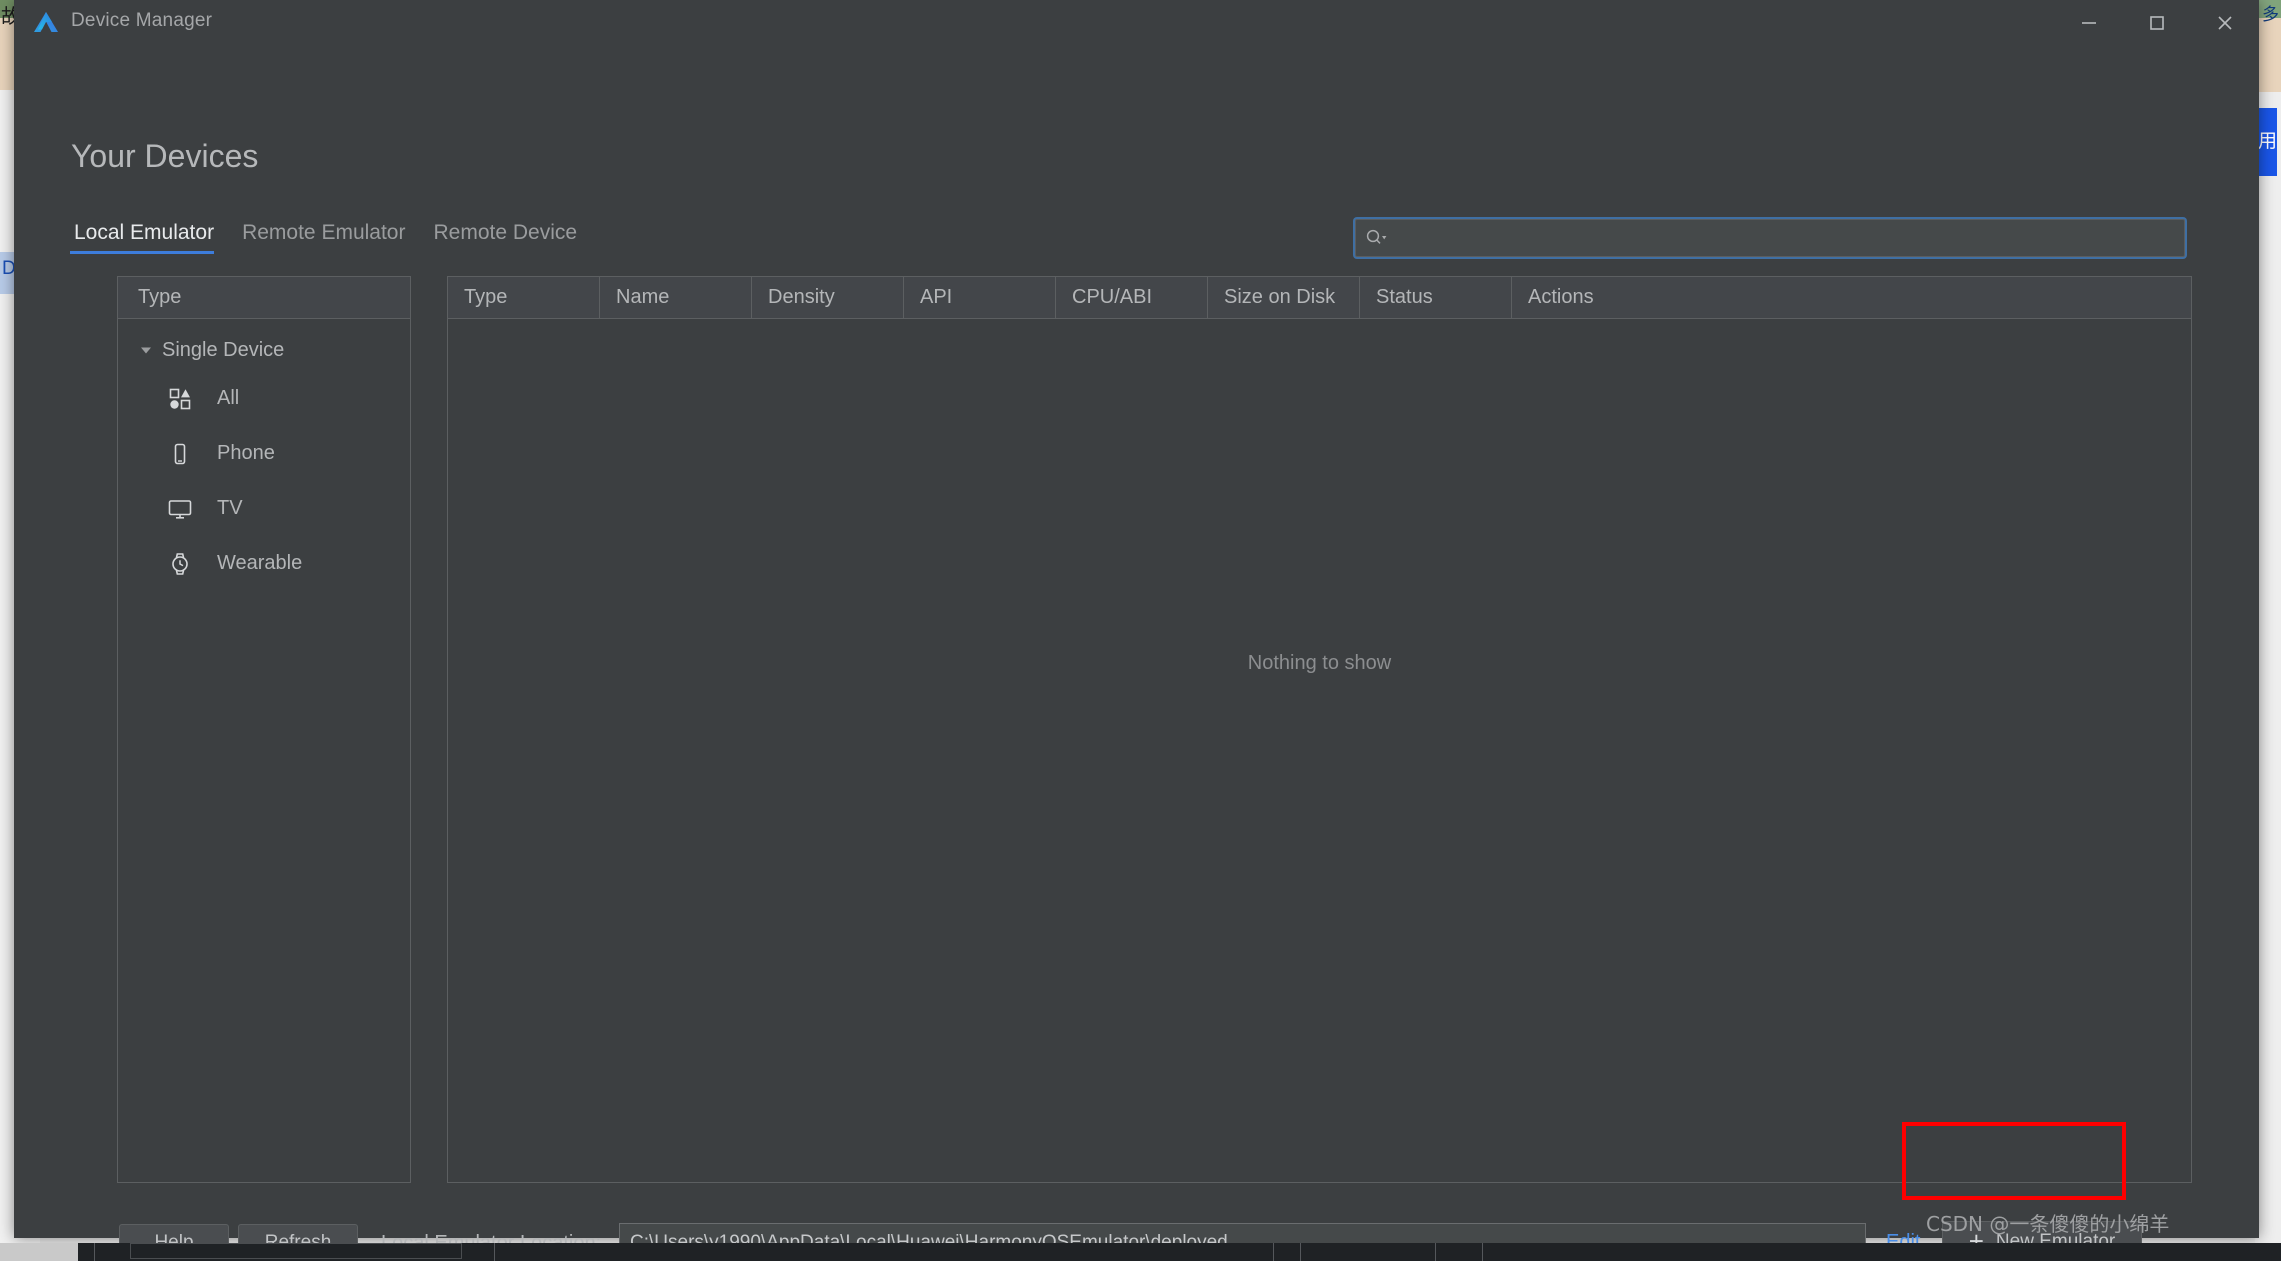 The image size is (2281, 1261). I want to click on column-header-size-on-disk: Size on Disk, so click(1284, 297).